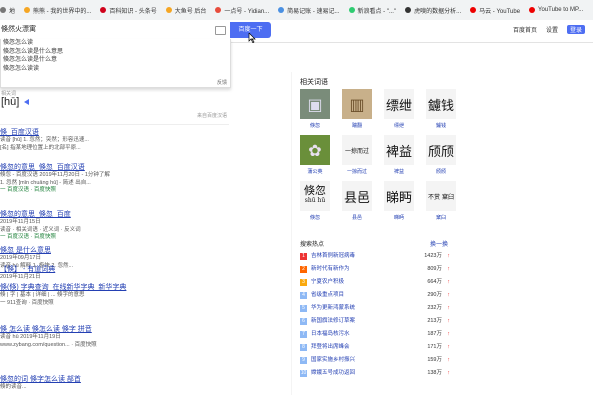 This screenshot has width=593, height=395. Describe the element at coordinates (222, 82) in the screenshot. I see `feedback-link: 反馈` at that location.